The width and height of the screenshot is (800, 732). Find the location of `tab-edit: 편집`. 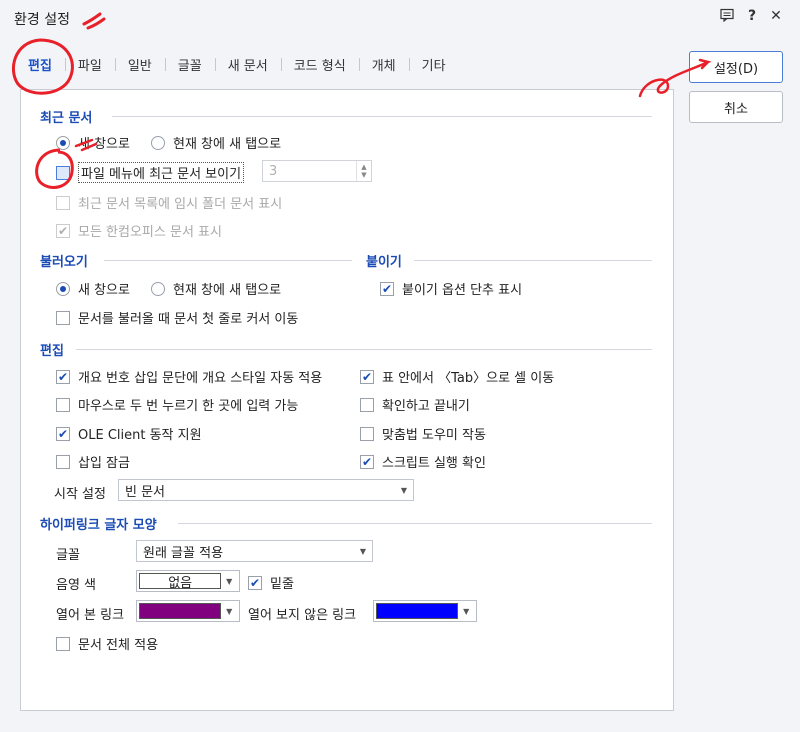

tab-edit: 편집 is located at coordinates (46, 64).